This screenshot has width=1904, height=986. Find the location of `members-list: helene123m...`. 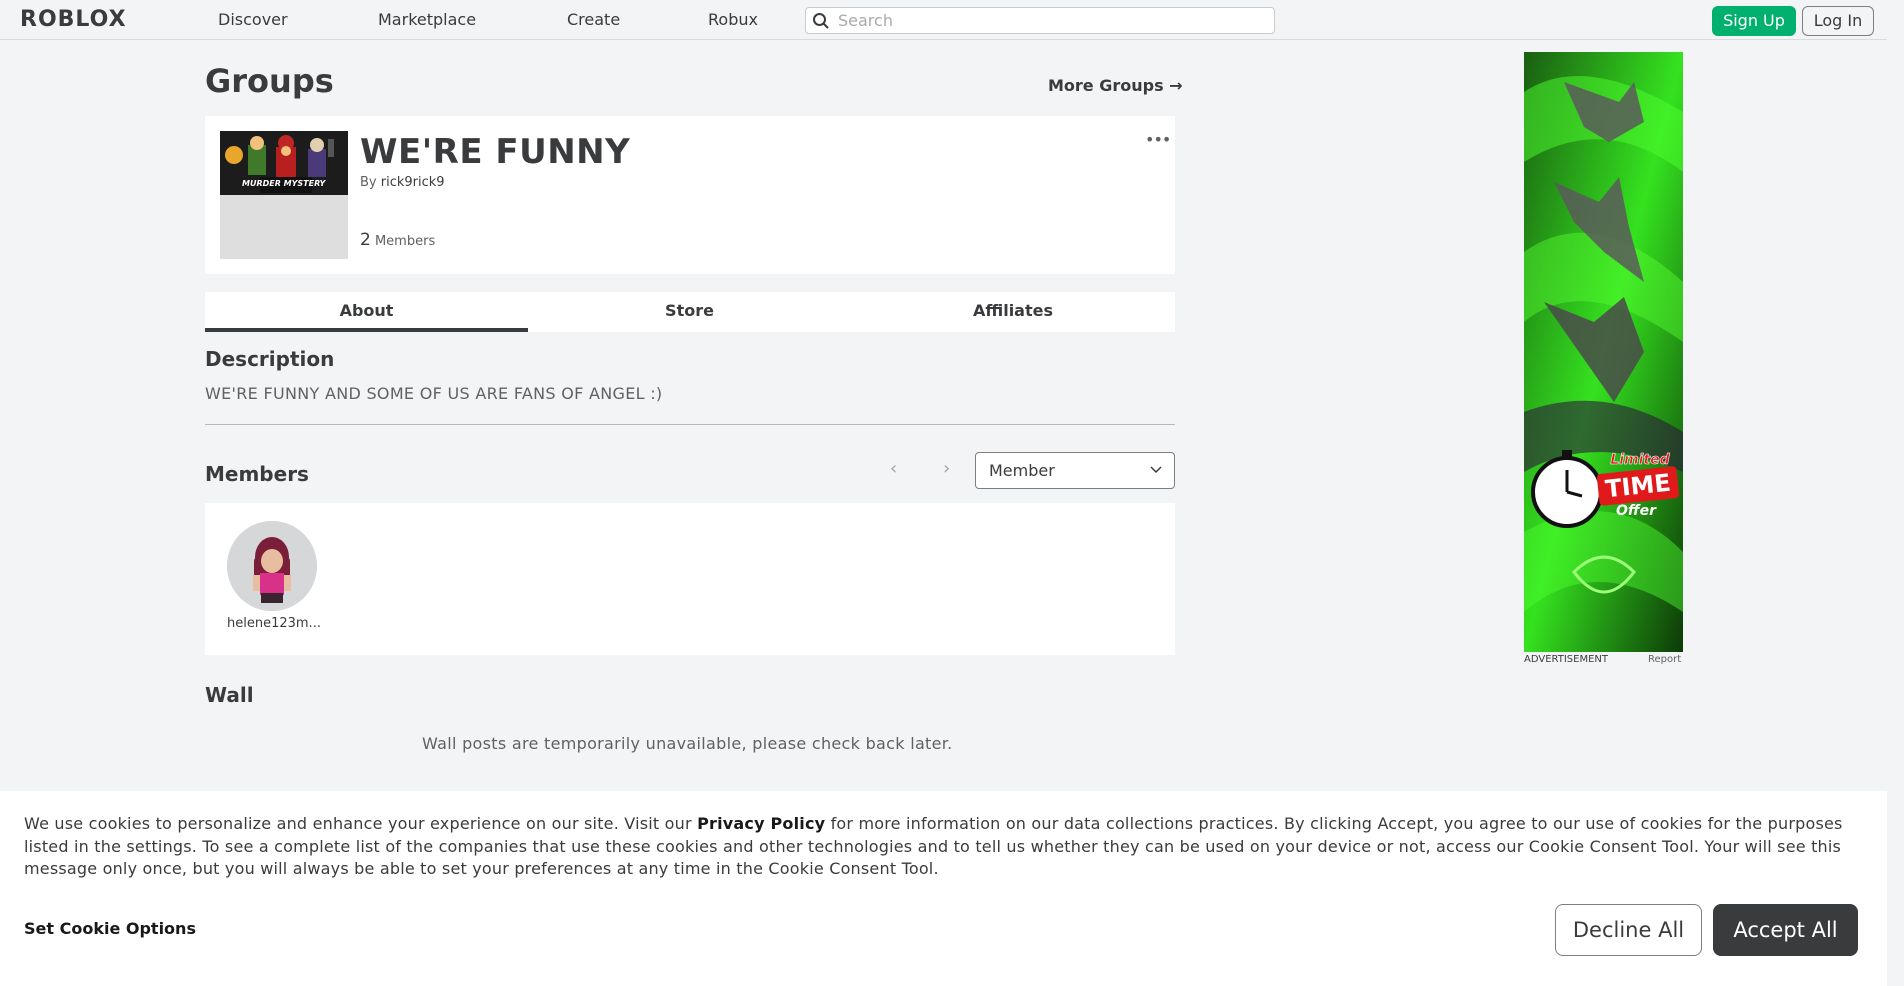

members-list: helene123m... is located at coordinates (690, 579).